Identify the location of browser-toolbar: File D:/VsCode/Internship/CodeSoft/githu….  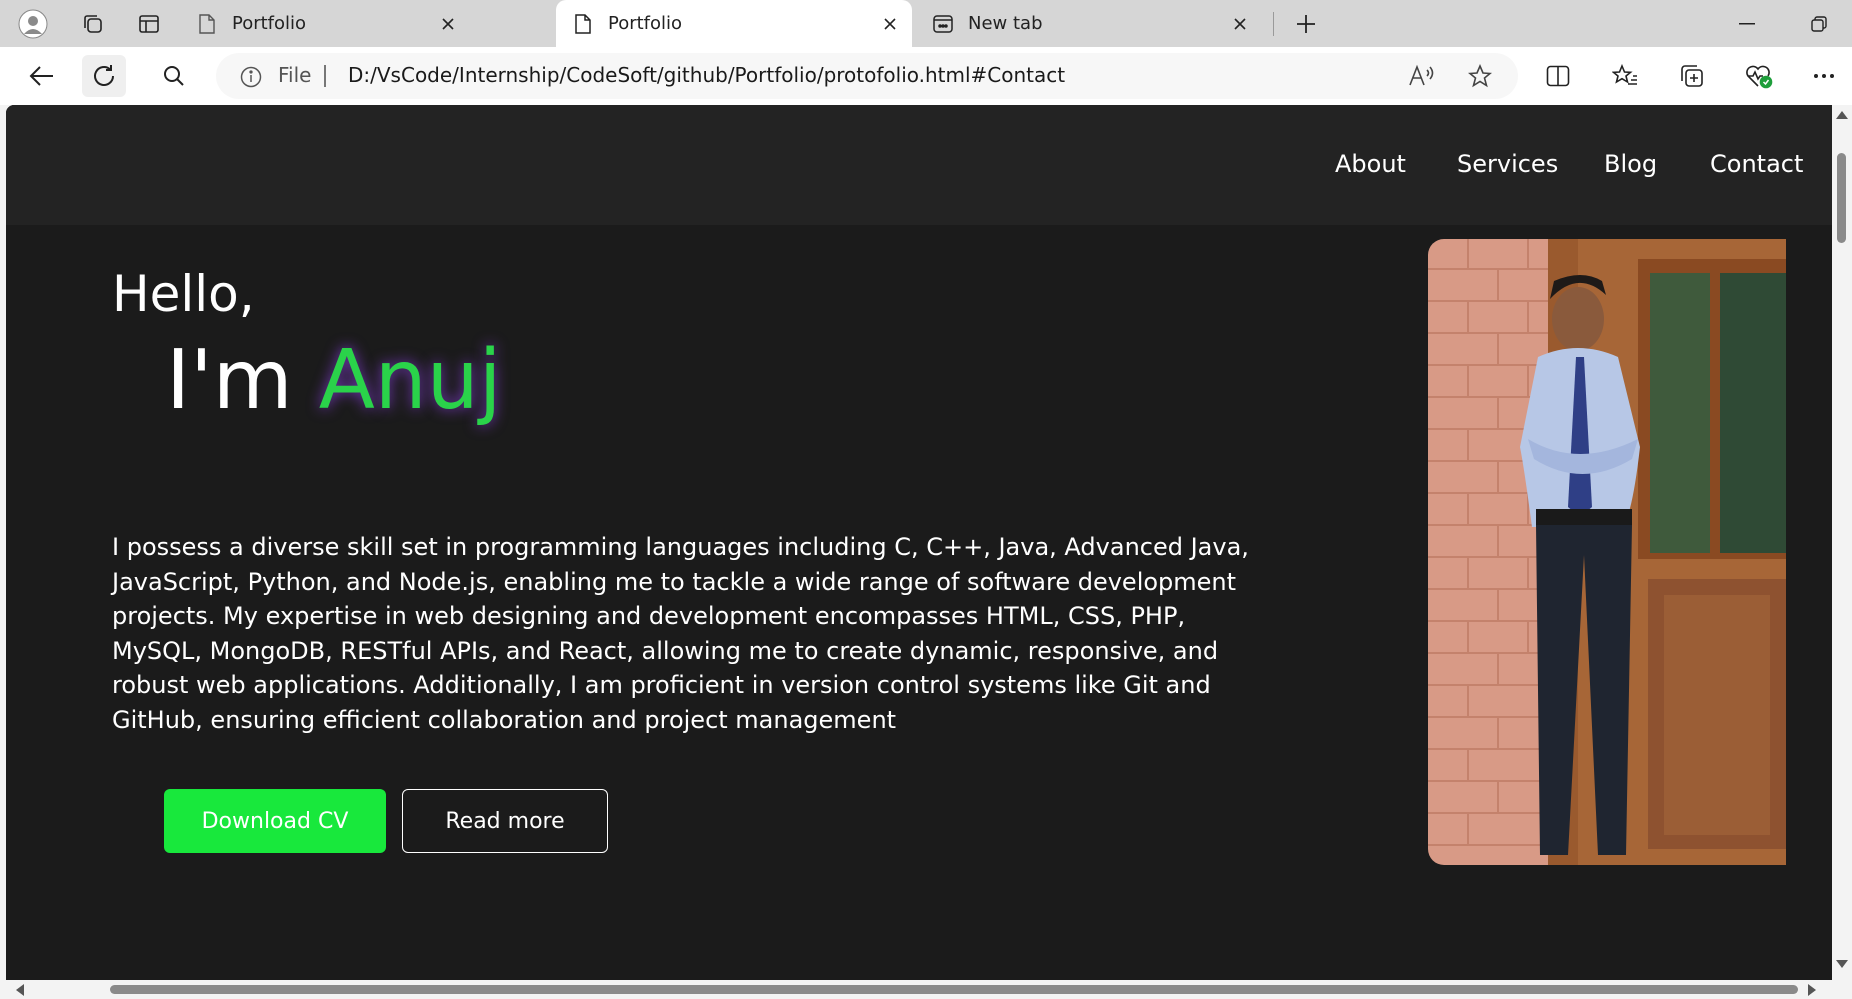
(926, 76).